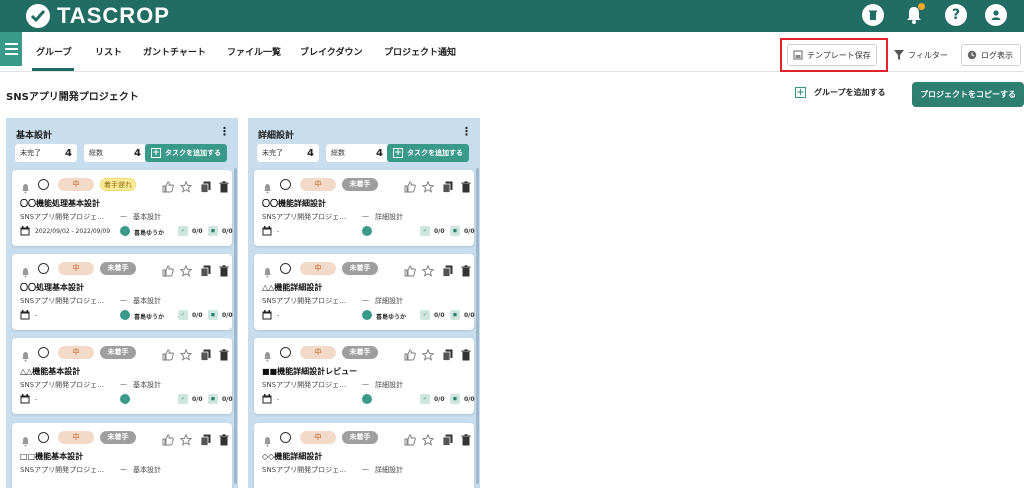 Image resolution: width=1024 pixels, height=488 pixels. I want to click on task-title: 〇〇機能詳細設計, so click(294, 203).